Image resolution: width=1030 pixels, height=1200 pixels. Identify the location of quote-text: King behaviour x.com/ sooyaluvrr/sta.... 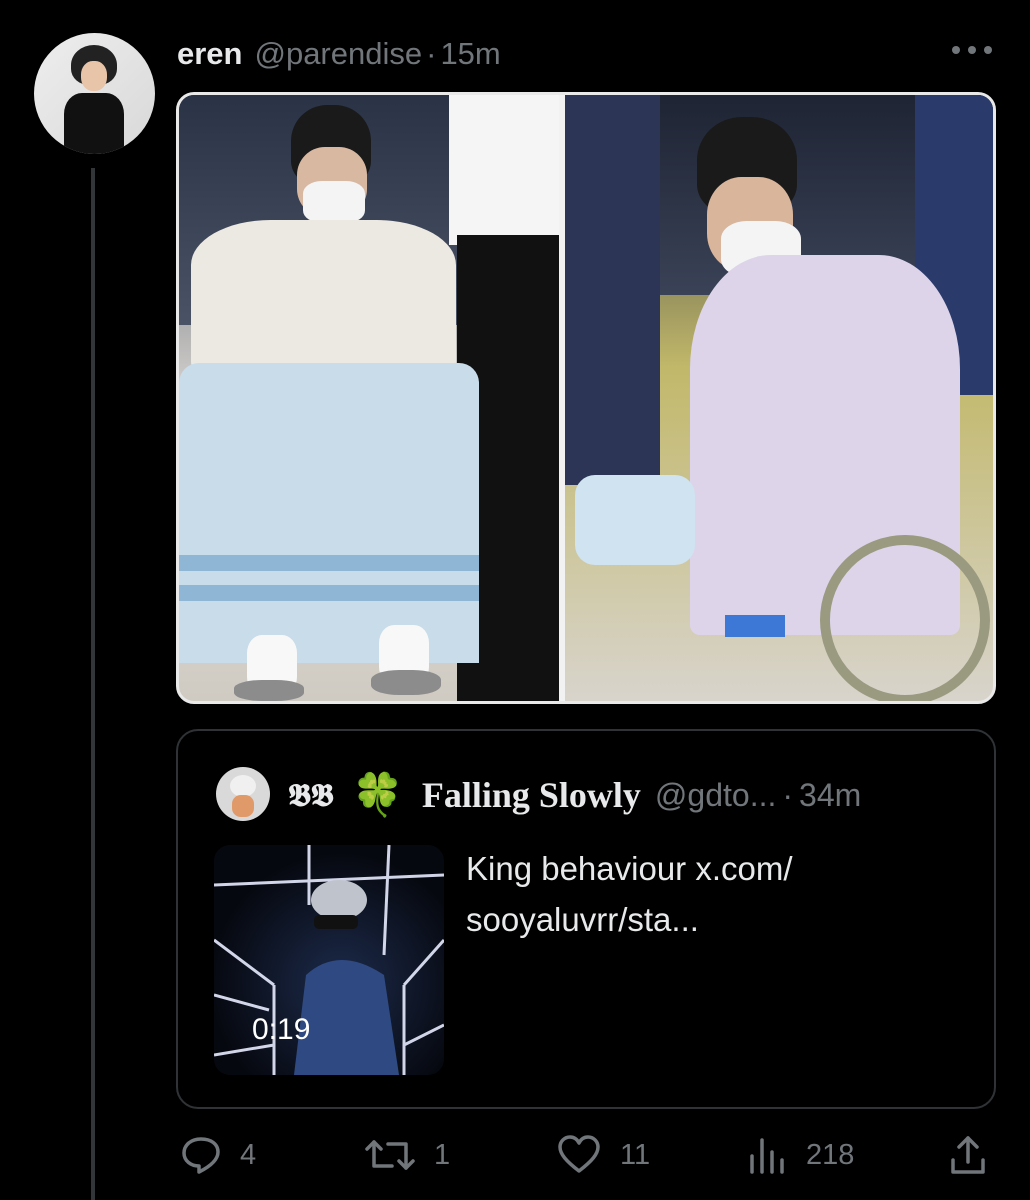
(706, 894).